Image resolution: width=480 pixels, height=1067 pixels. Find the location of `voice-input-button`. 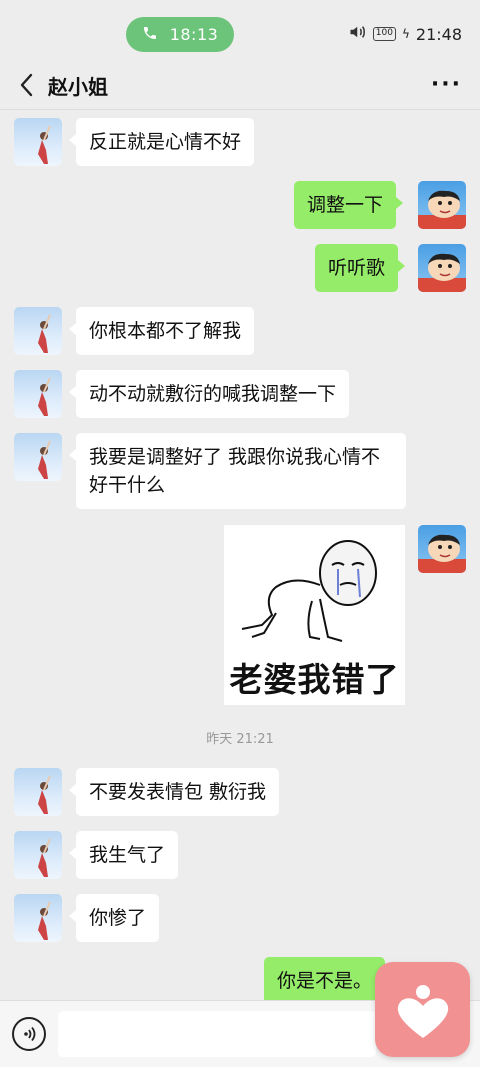

voice-input-button is located at coordinates (29, 1034).